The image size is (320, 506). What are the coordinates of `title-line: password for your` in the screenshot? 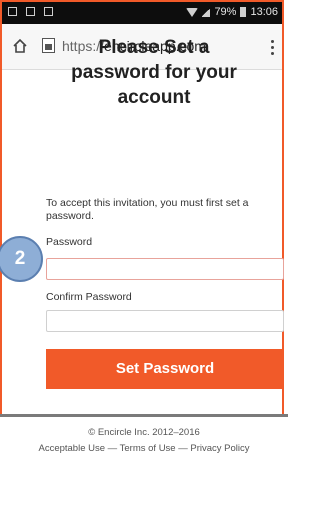 It's located at (154, 72).